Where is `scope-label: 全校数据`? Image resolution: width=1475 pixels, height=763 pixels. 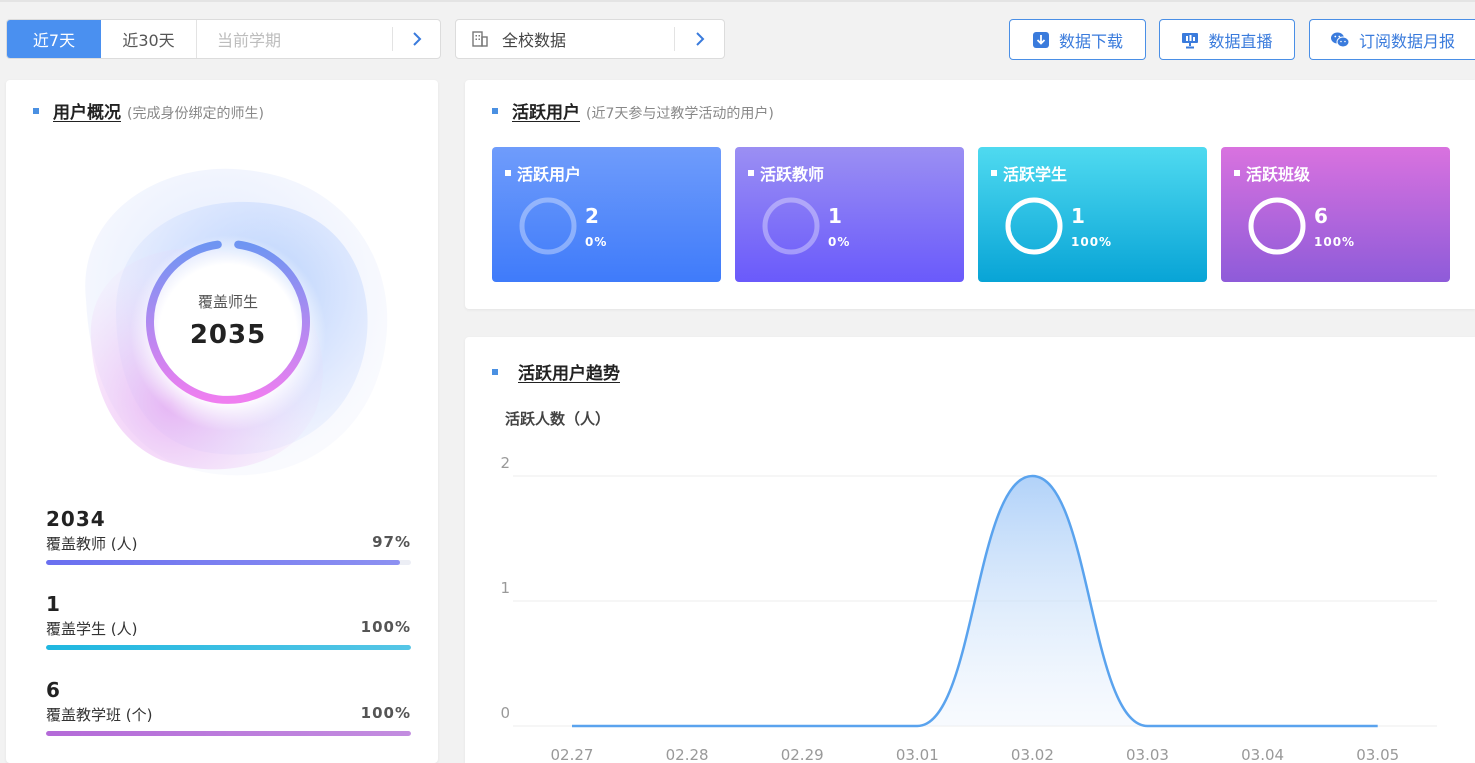 scope-label: 全校数据 is located at coordinates (534, 40).